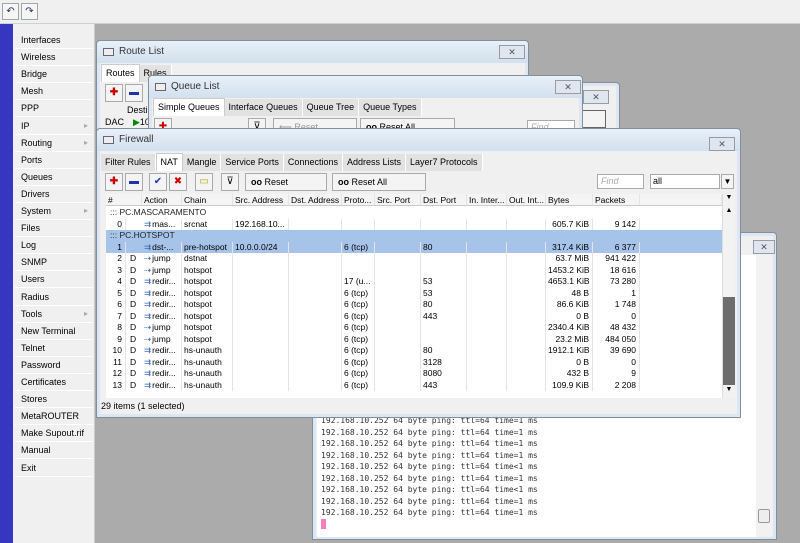 The height and width of the screenshot is (543, 800). What do you see at coordinates (54, 434) in the screenshot?
I see `sidebar-item: Make Supout.rif` at bounding box center [54, 434].